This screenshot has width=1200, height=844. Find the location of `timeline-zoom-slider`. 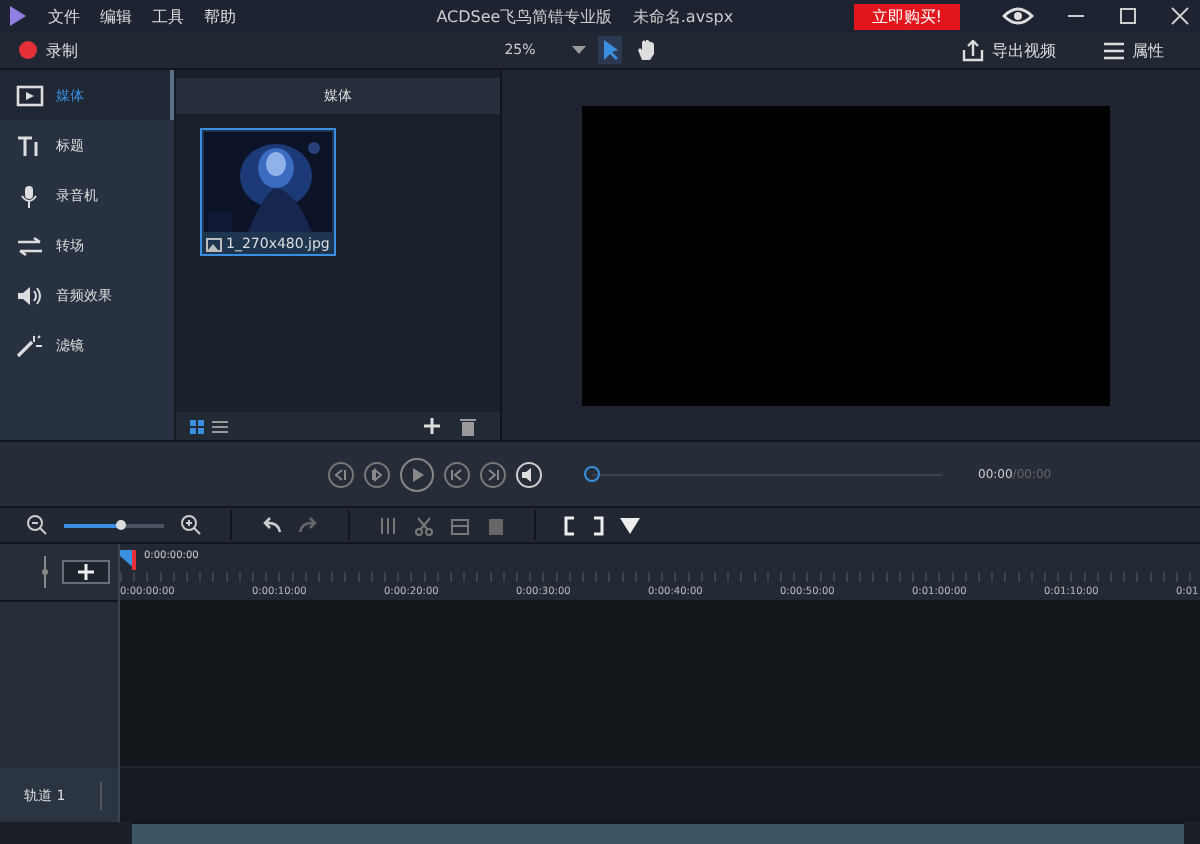

timeline-zoom-slider is located at coordinates (114, 525).